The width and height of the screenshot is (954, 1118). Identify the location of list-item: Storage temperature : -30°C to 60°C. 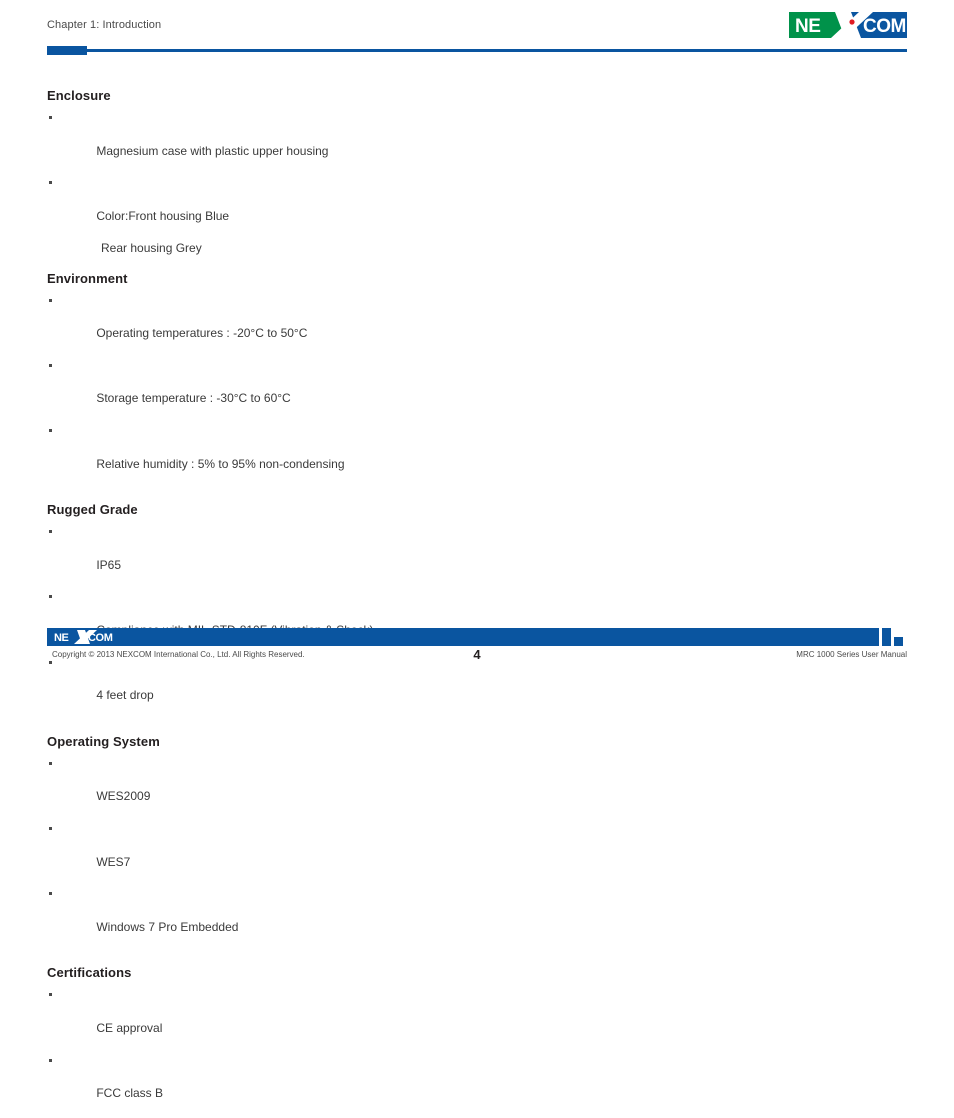
(477, 390).